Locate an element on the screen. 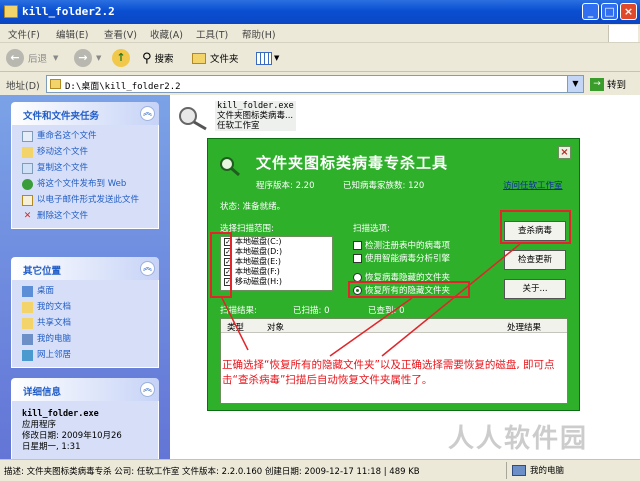  computer-icon is located at coordinates (519, 470).